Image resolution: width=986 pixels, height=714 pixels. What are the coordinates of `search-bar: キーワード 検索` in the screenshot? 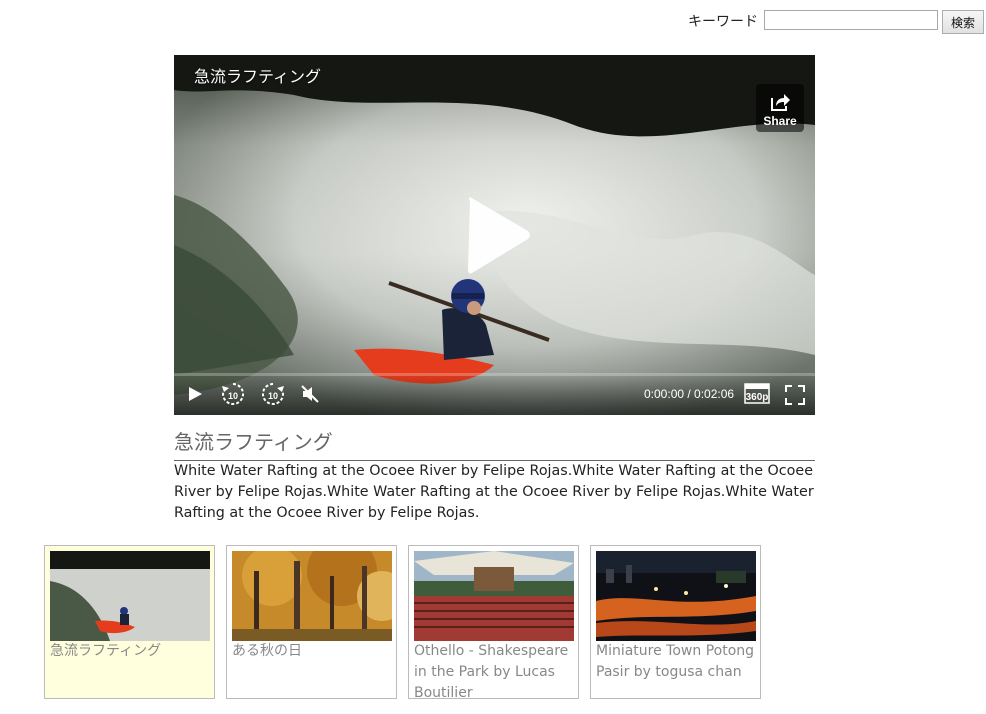 It's located at (493, 23).